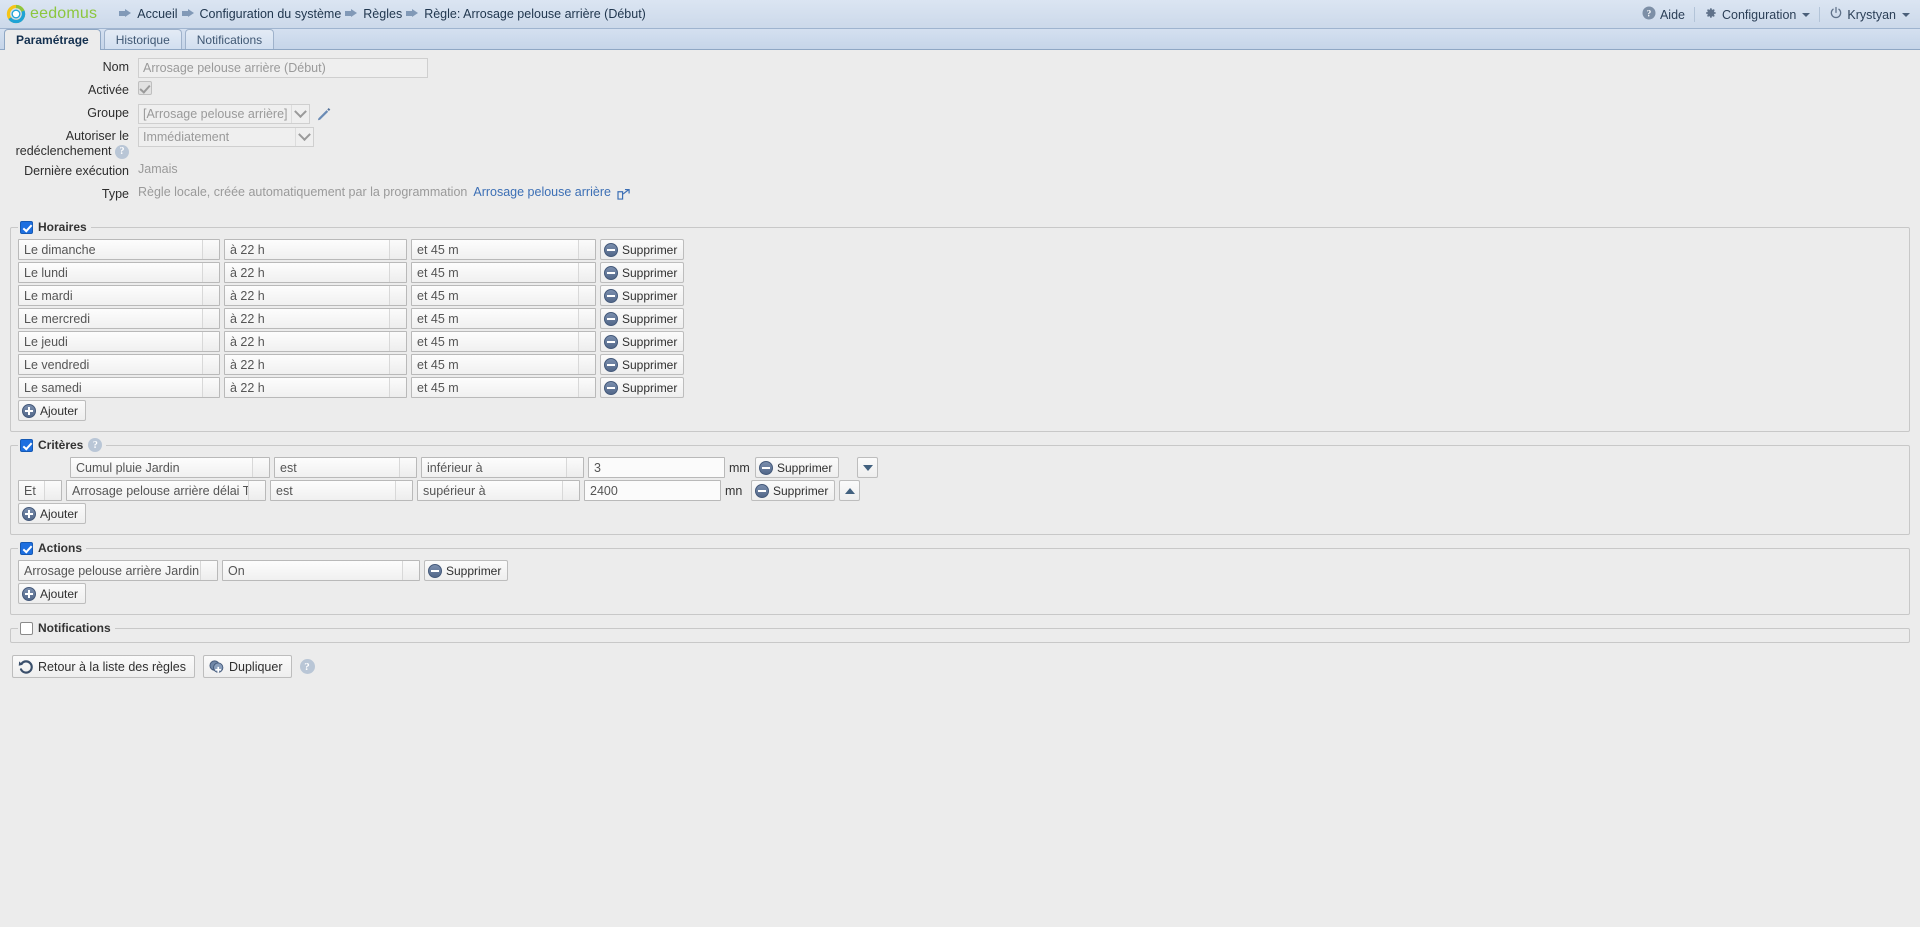 This screenshot has height=927, width=1920. Describe the element at coordinates (321, 570) in the screenshot. I see `action-value-select: On` at that location.